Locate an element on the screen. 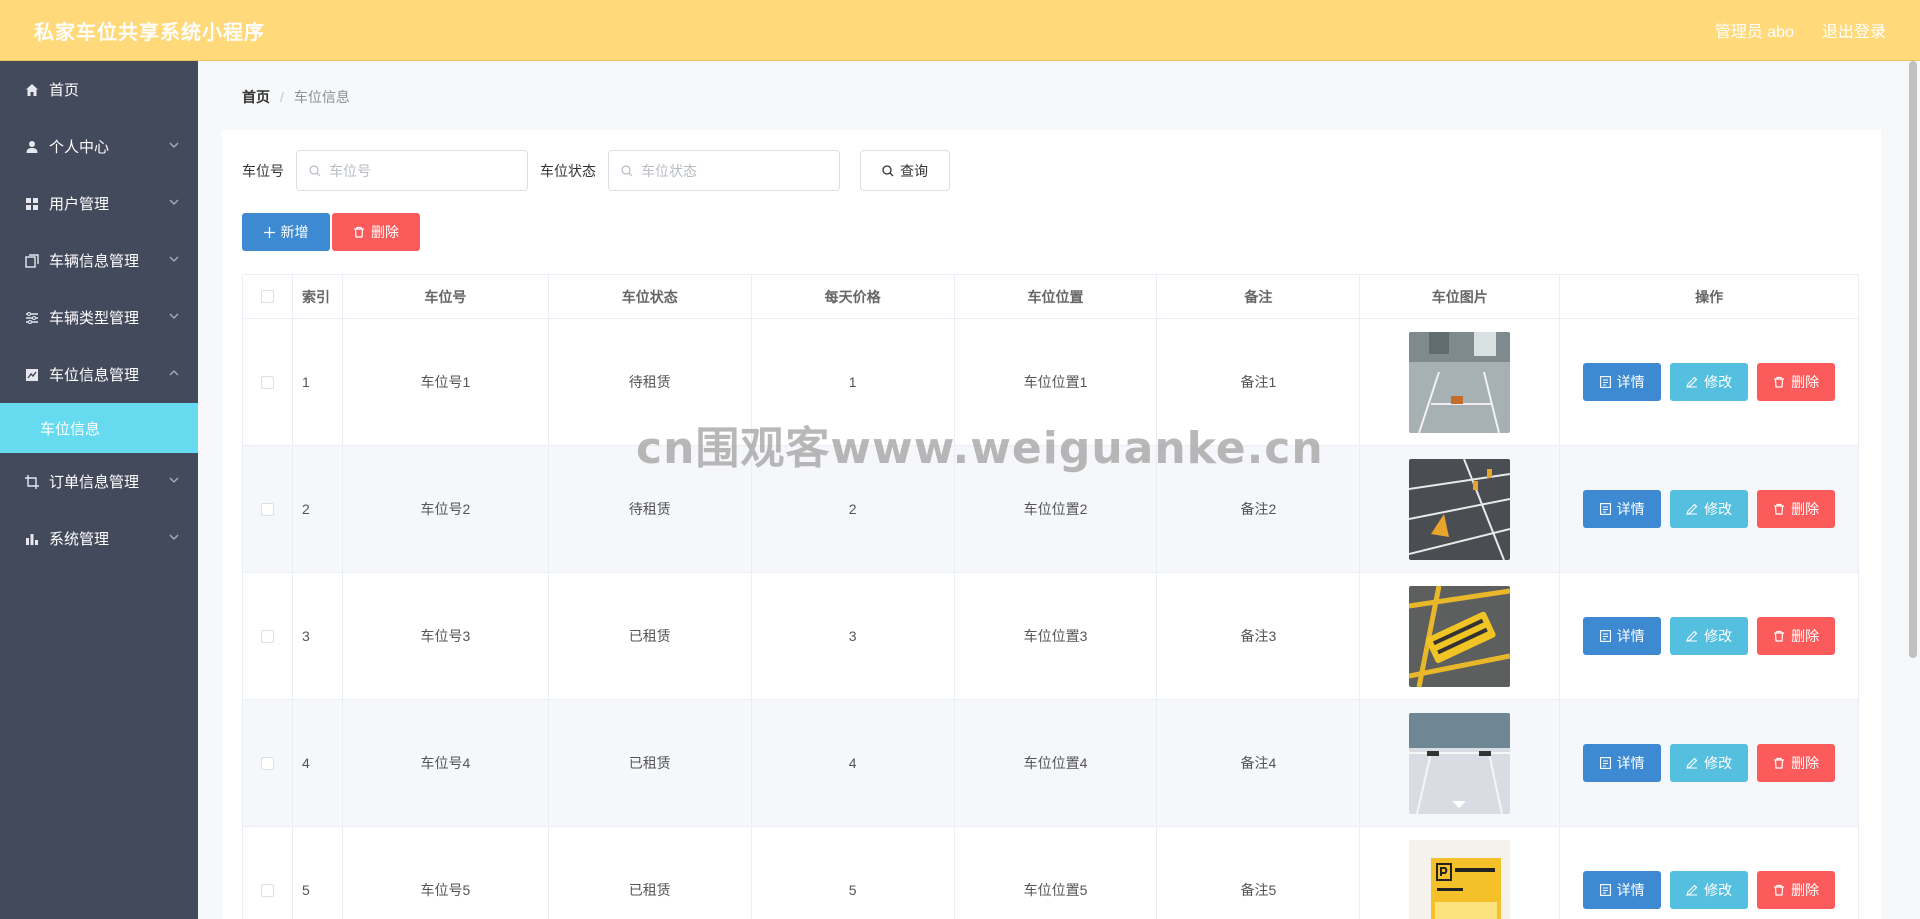 This screenshot has width=1920, height=919. sidebar-item-system-management: 系统管理 is located at coordinates (99, 538).